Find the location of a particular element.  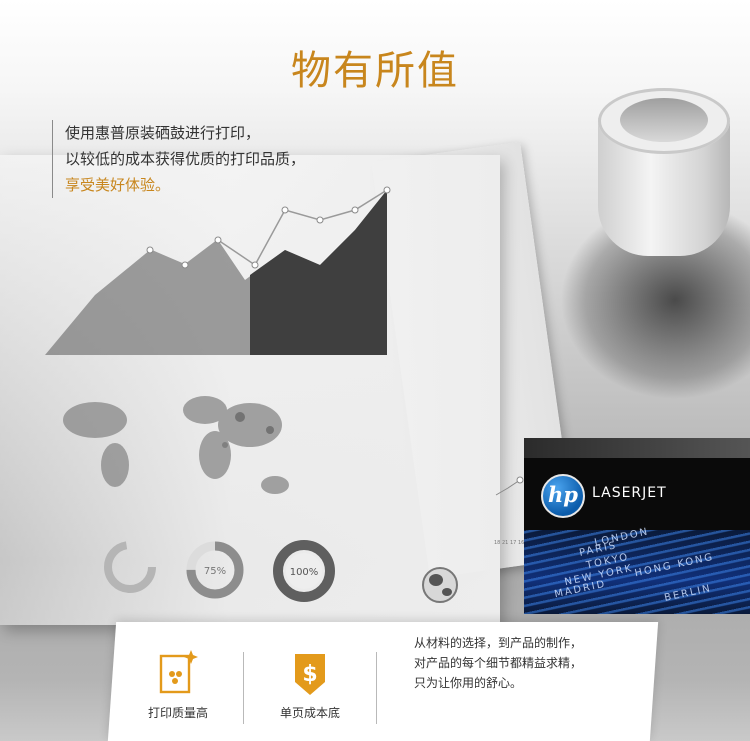

city-label: BERLIN is located at coordinates (688, 593).